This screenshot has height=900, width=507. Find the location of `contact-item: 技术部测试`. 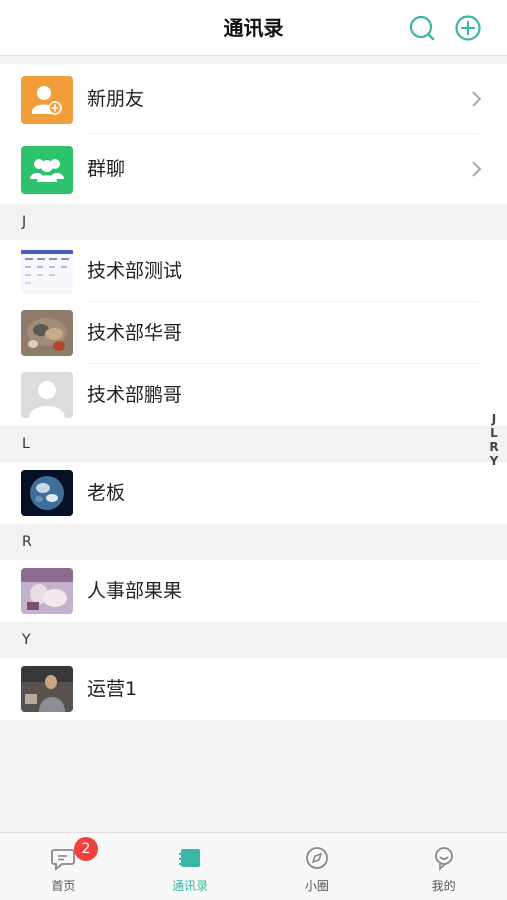

contact-item: 技术部测试 is located at coordinates (253, 271).